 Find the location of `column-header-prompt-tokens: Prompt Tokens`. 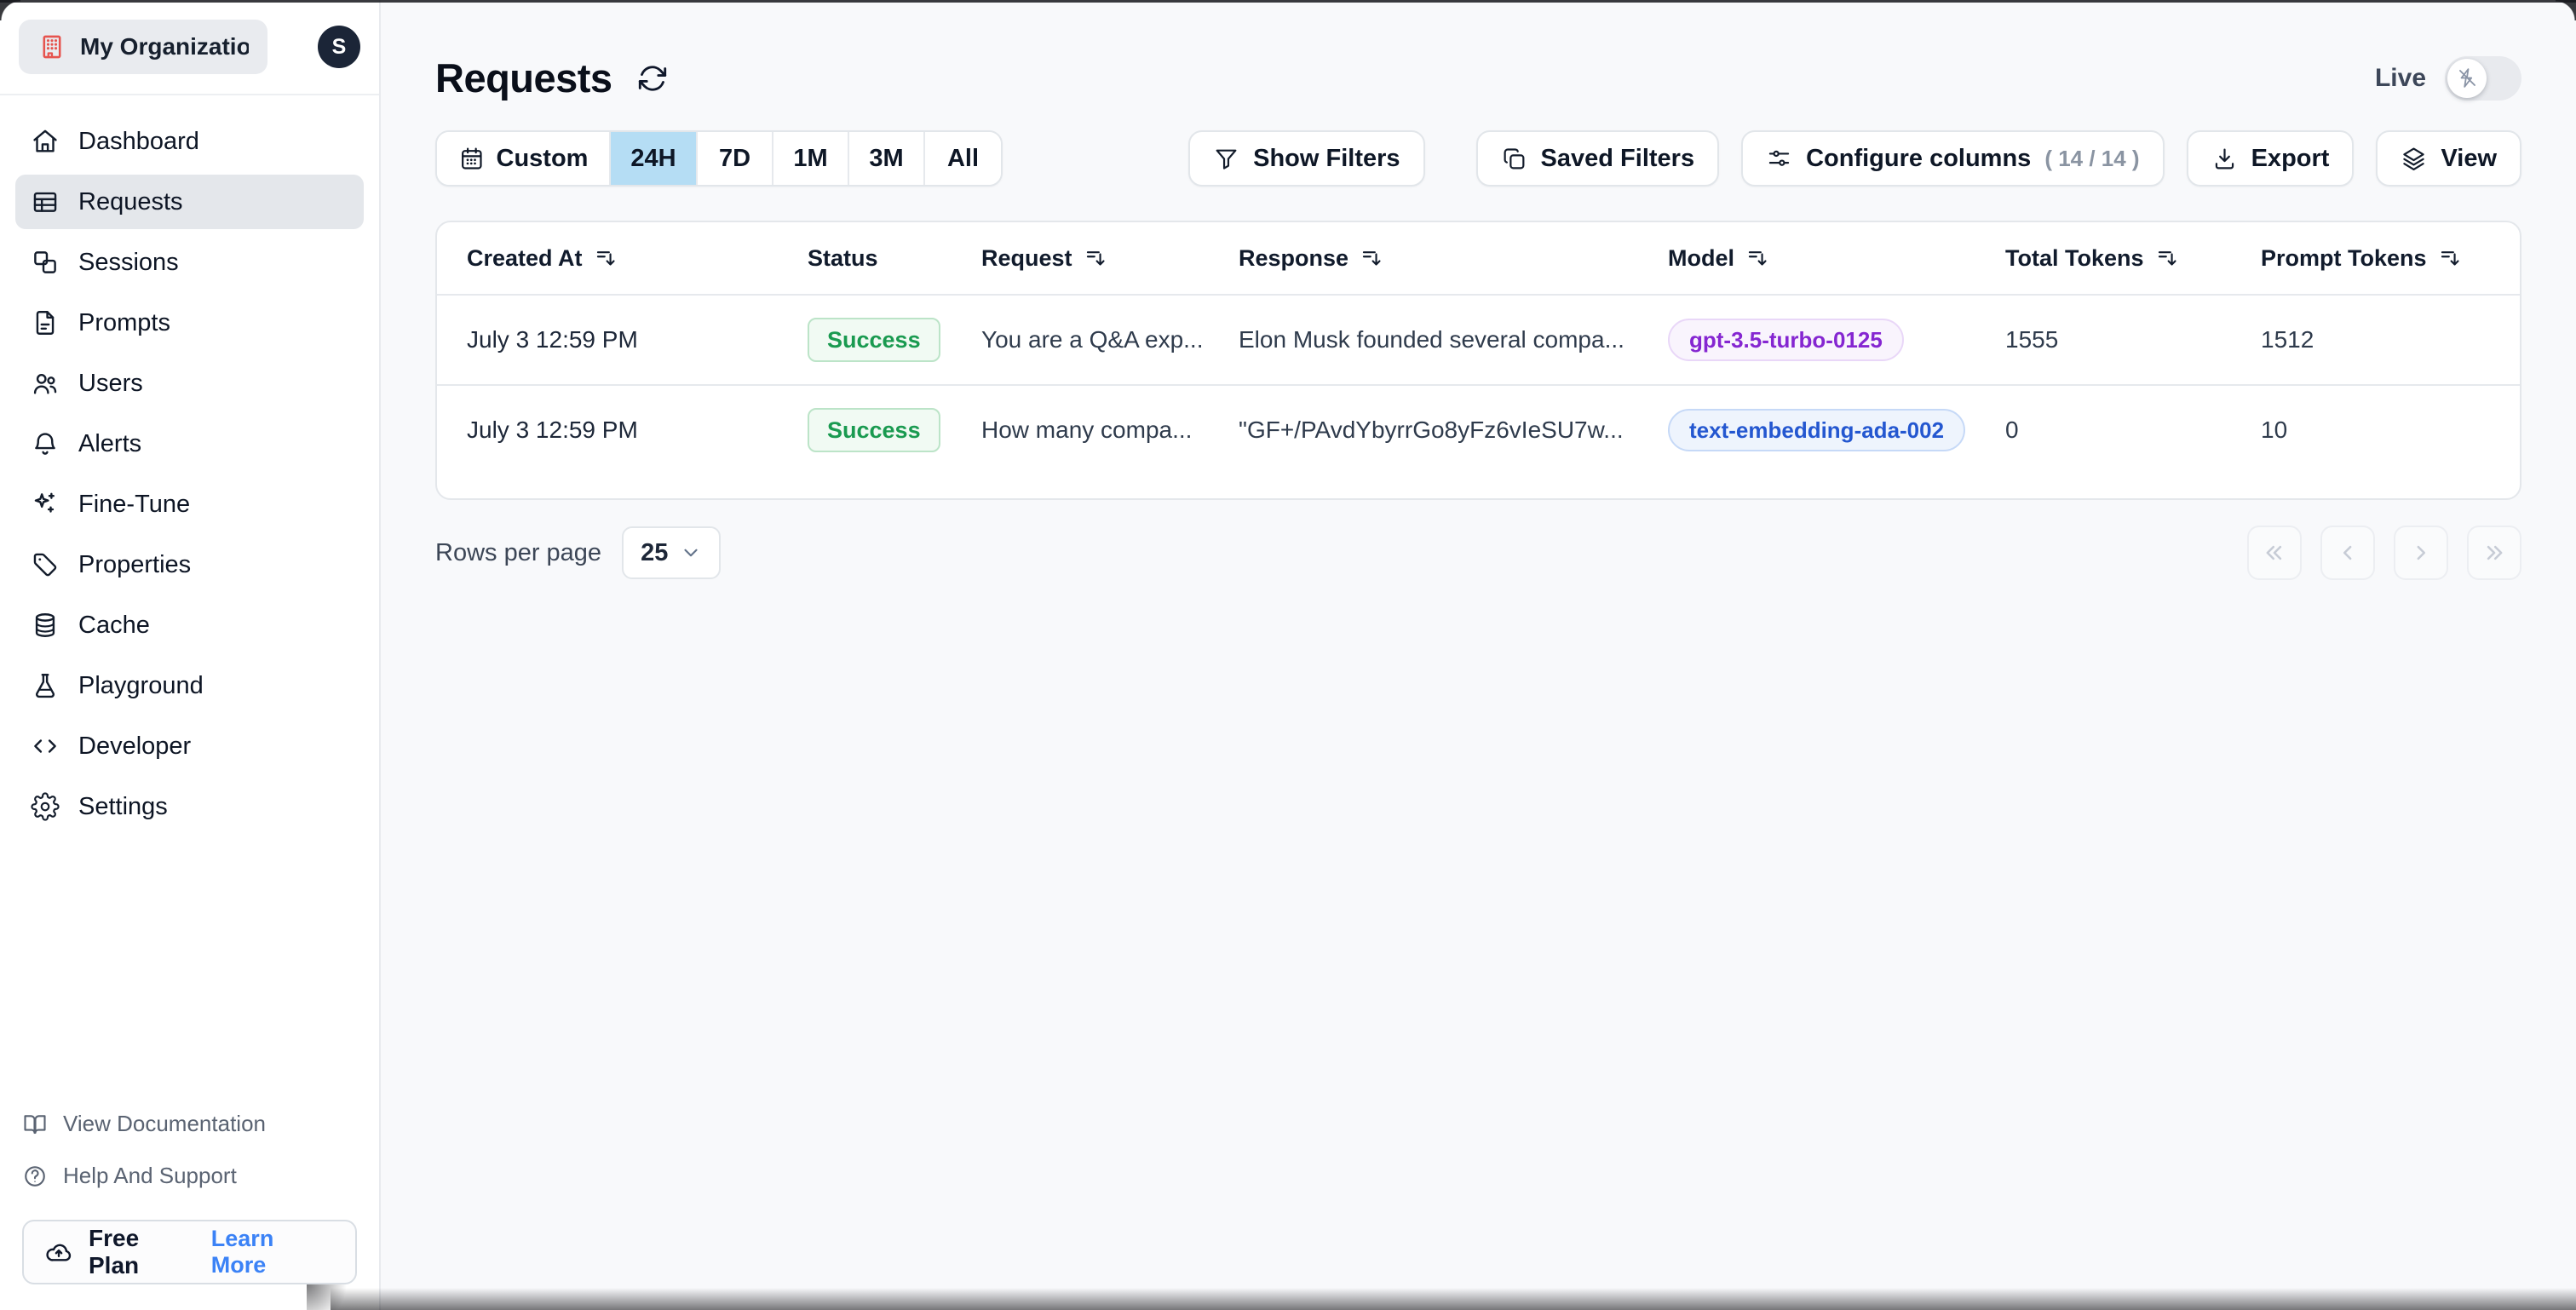

column-header-prompt-tokens: Prompt Tokens is located at coordinates (2376, 258).